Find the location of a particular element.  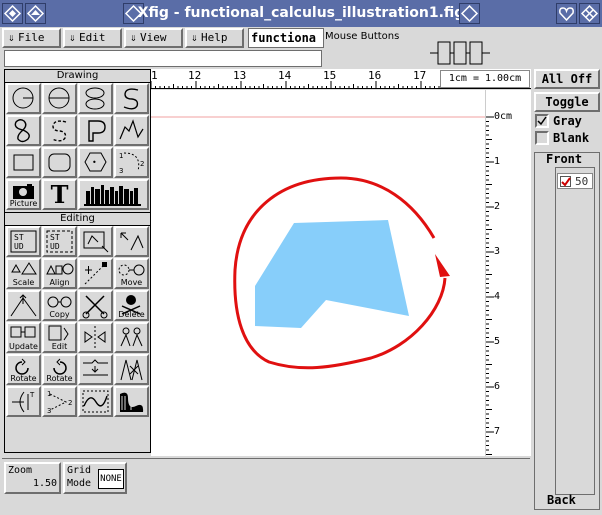

grid-mode-value: NONE is located at coordinates (111, 479).